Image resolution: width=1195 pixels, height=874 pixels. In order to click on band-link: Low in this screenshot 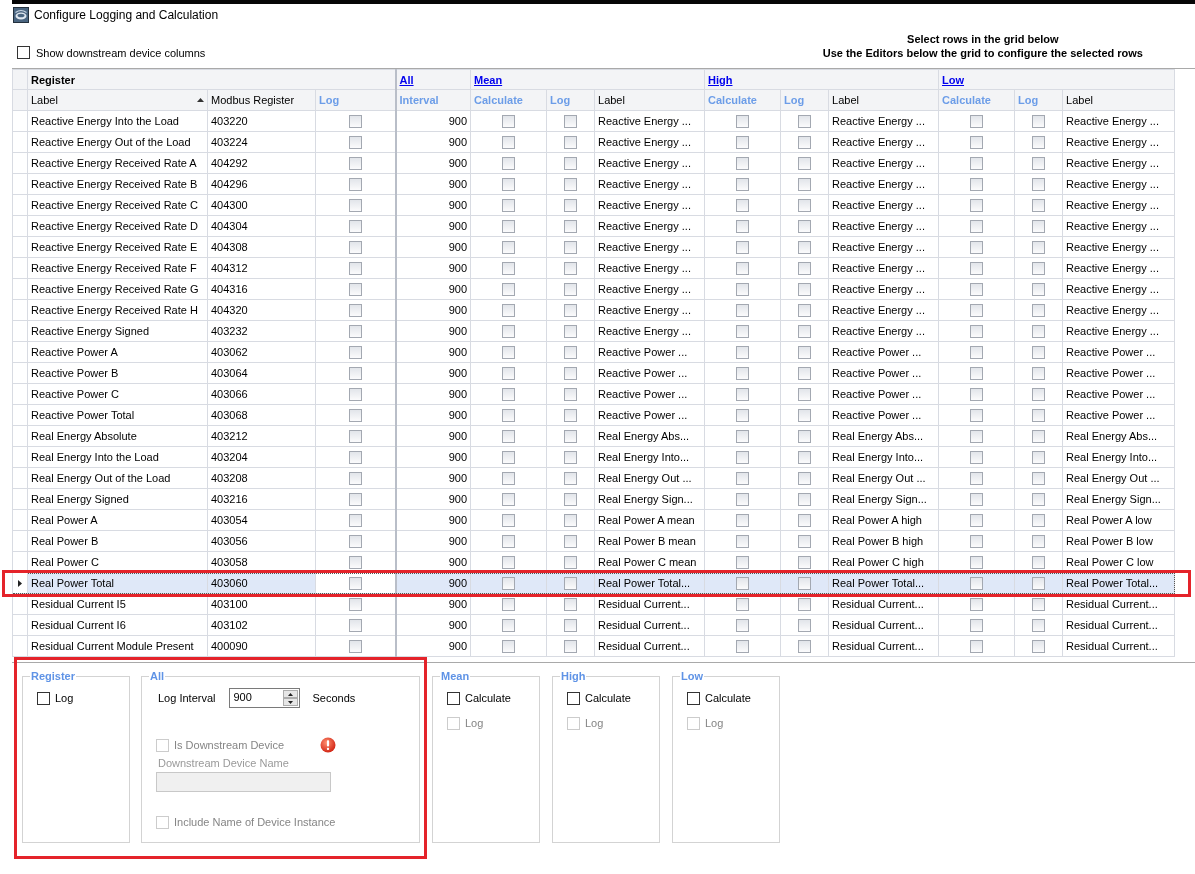, I will do `click(953, 79)`.